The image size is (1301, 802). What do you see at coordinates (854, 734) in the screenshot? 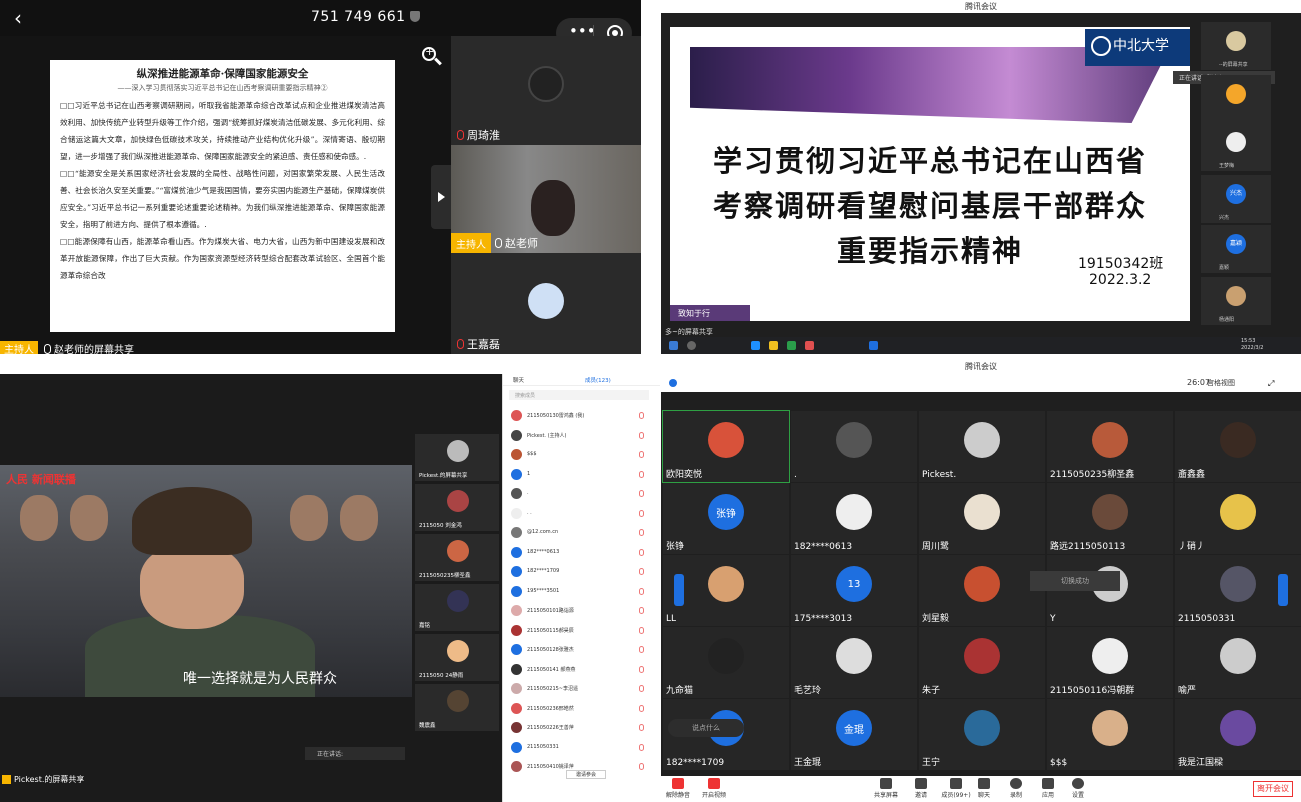
I see `participant-tile: 金琨 王金琨` at bounding box center [854, 734].